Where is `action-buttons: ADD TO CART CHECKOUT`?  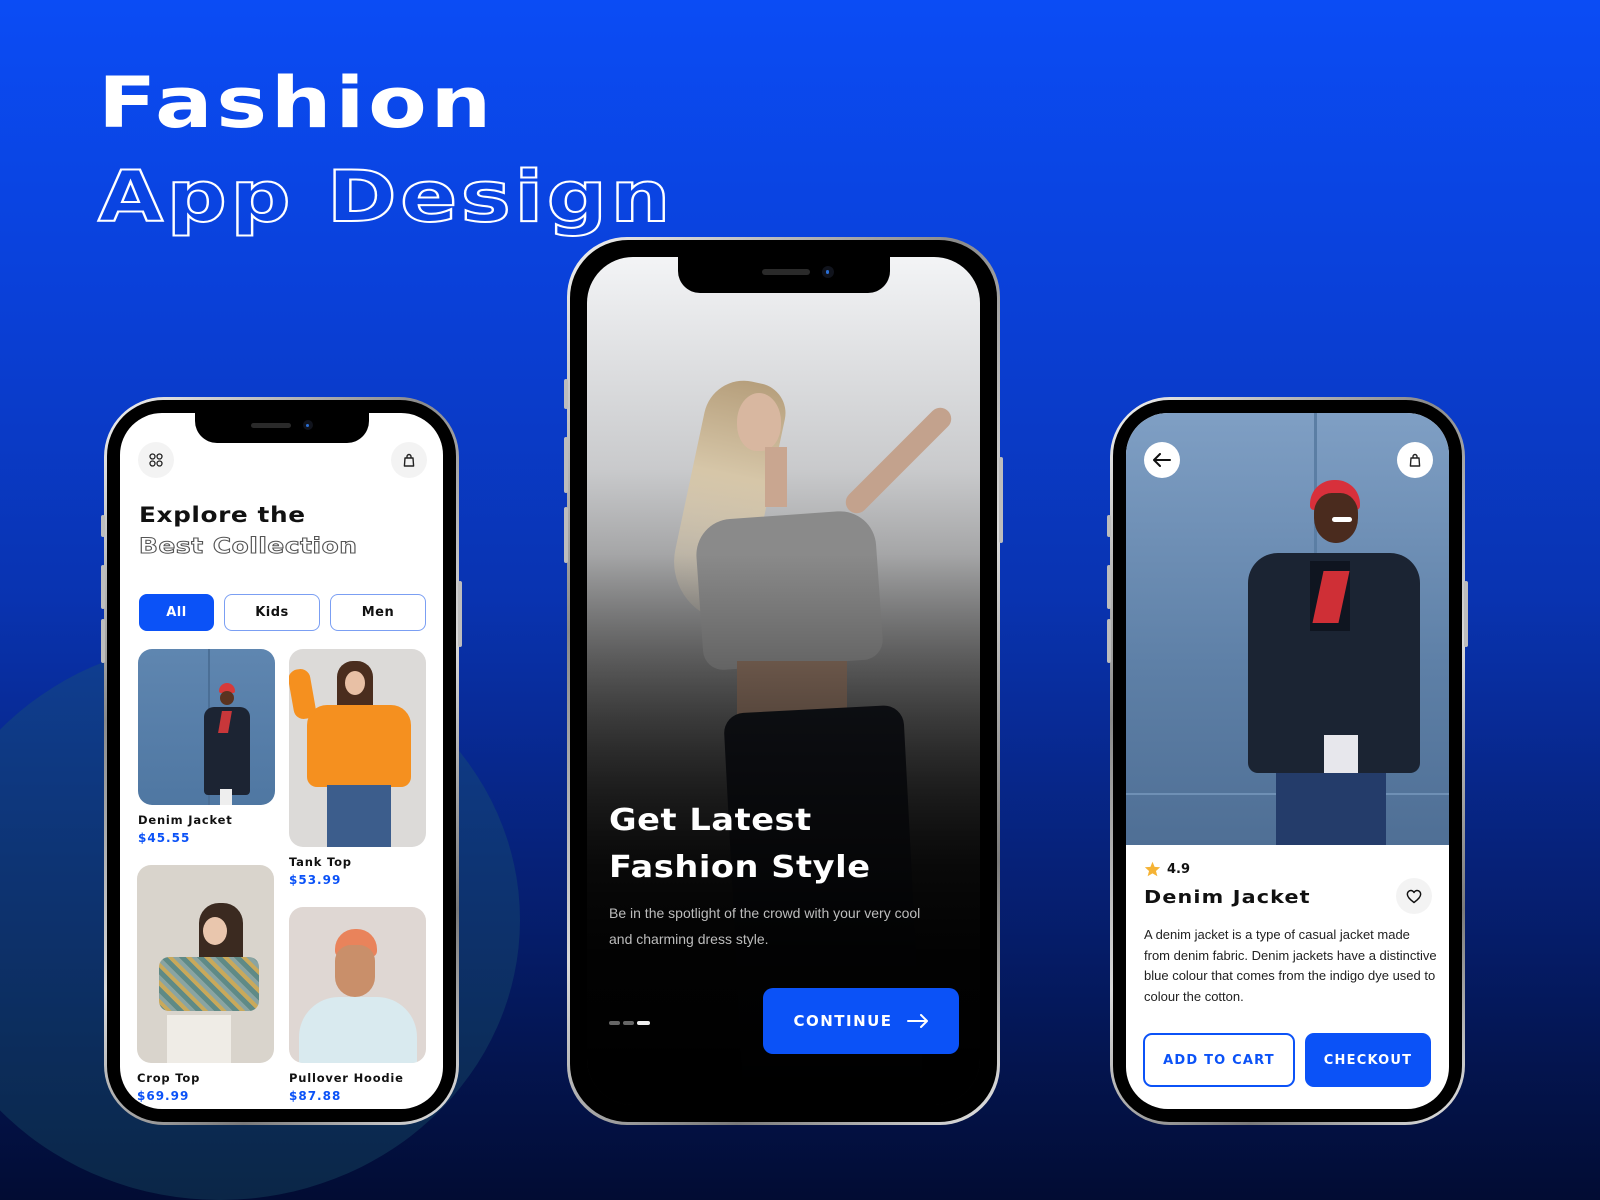 action-buttons: ADD TO CART CHECKOUT is located at coordinates (1287, 1060).